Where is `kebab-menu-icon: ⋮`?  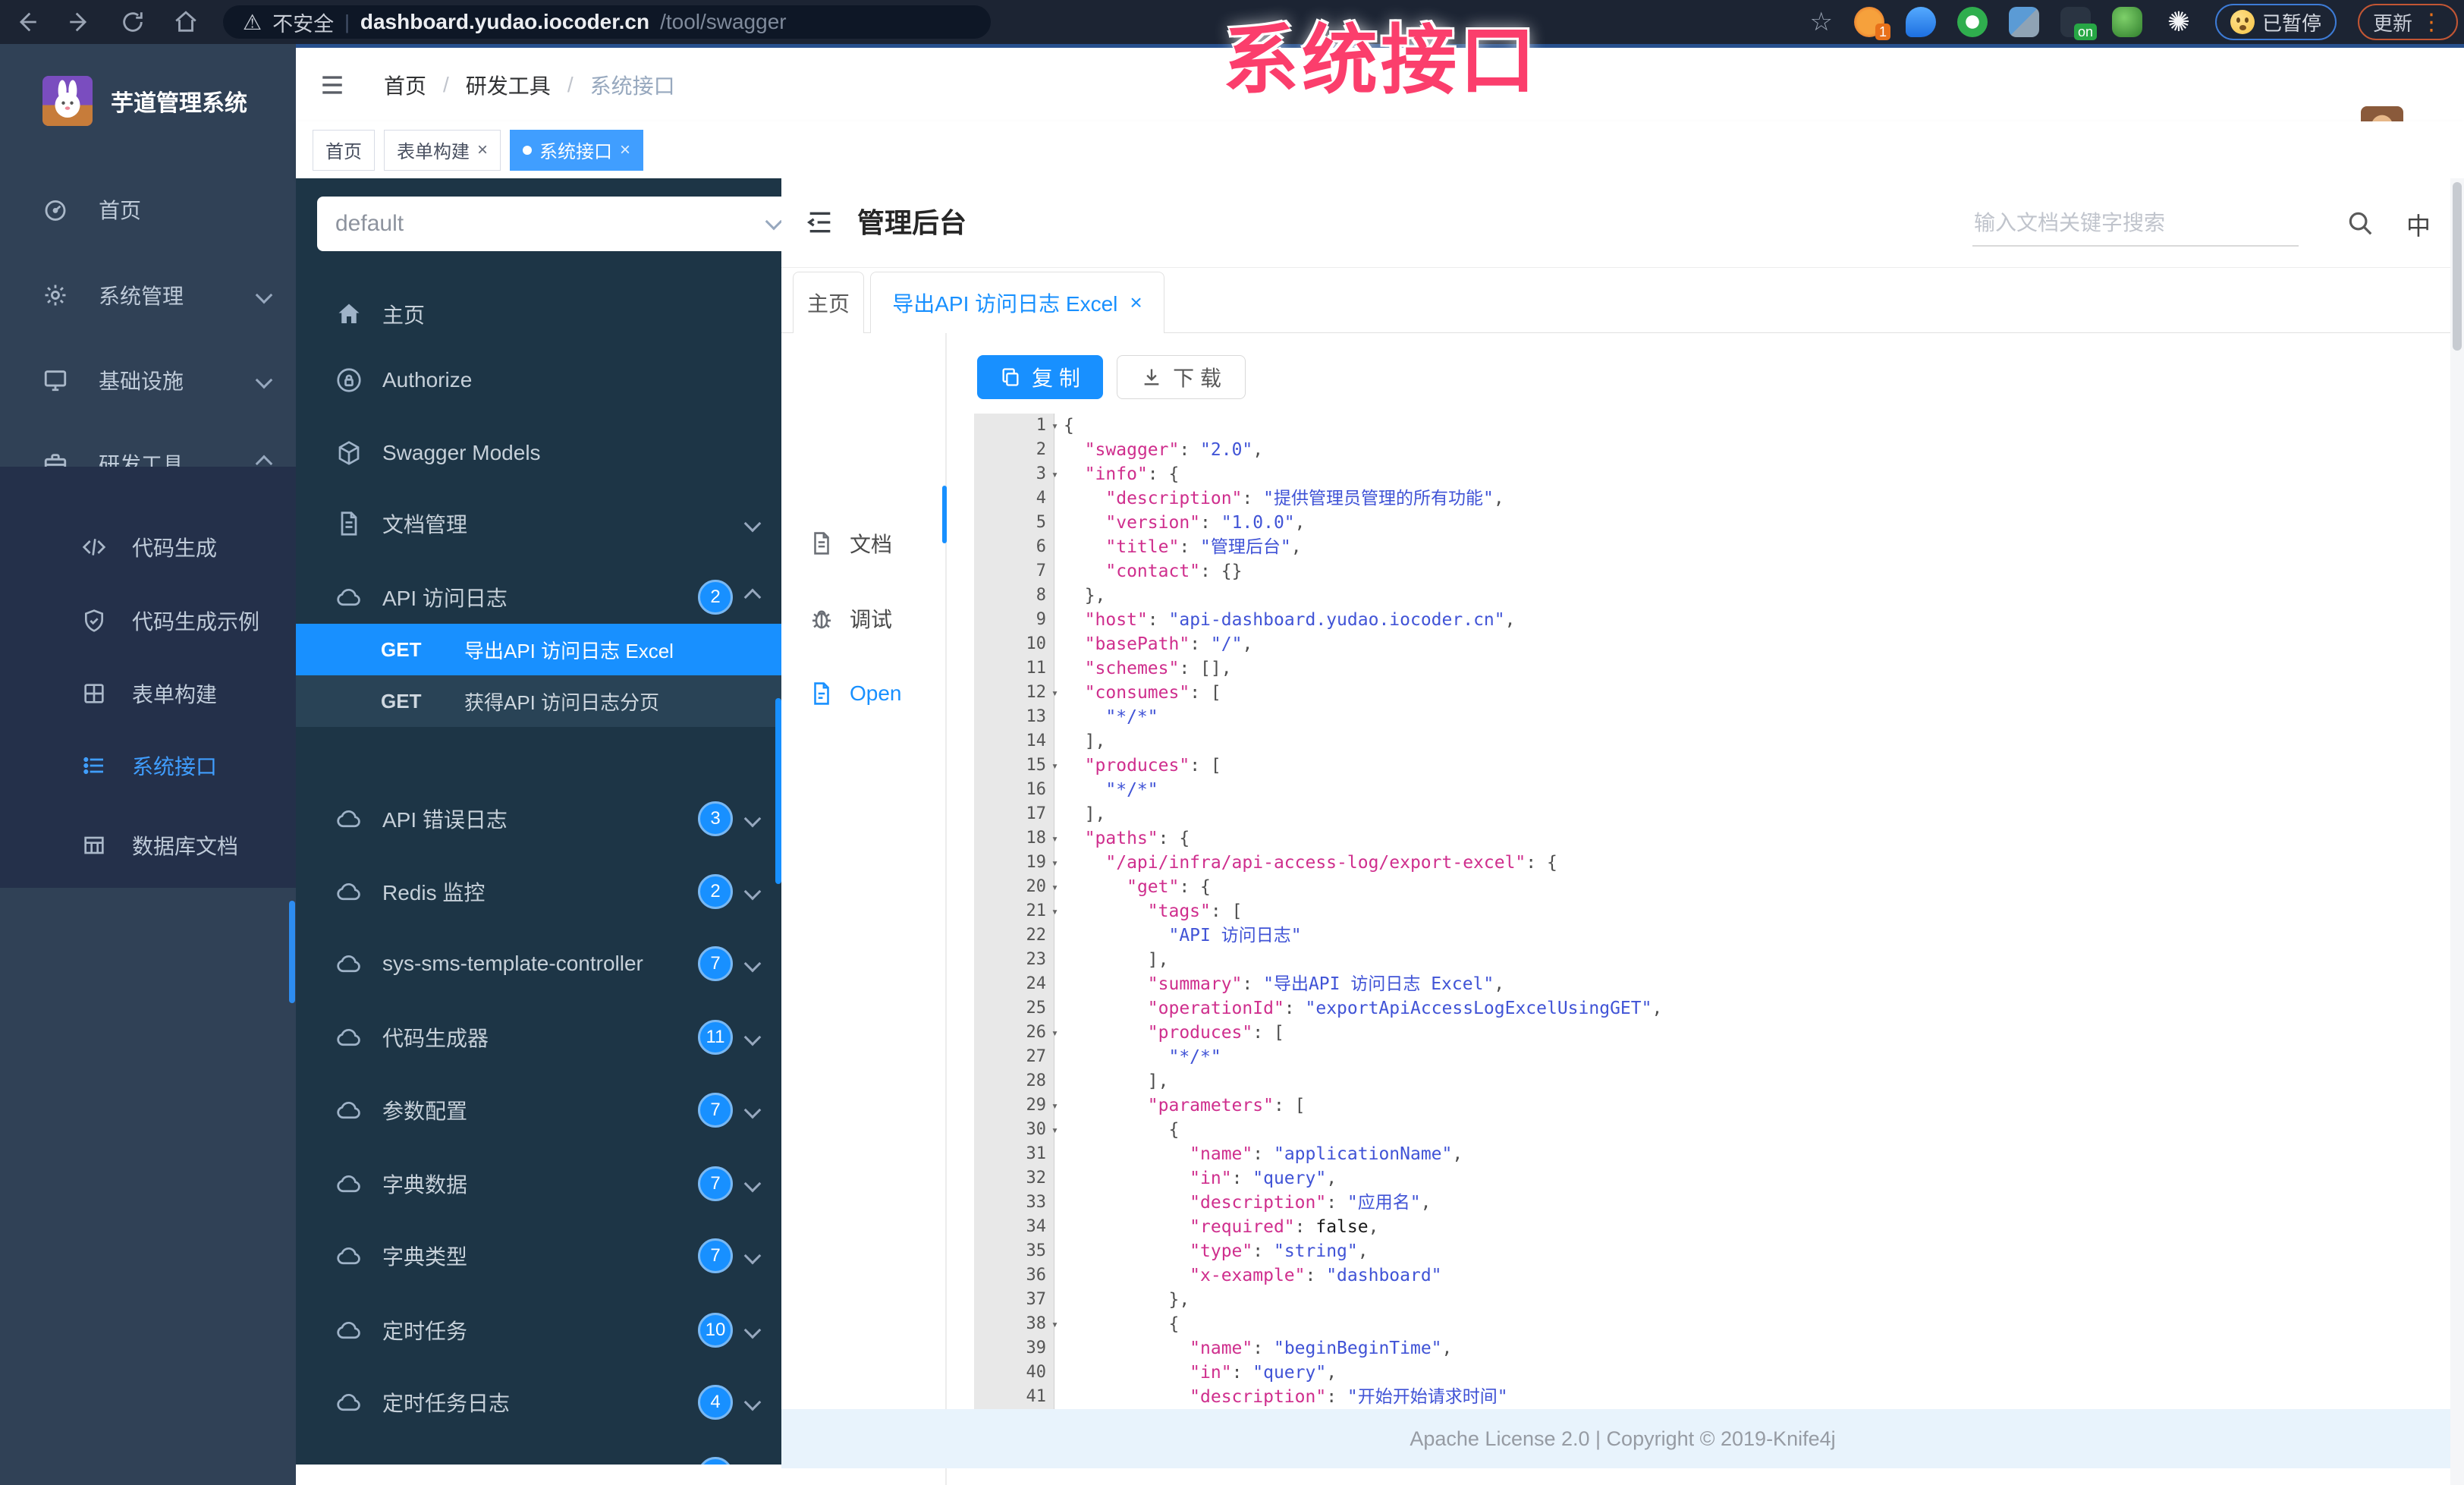
kebab-menu-icon: ⋮ is located at coordinates (2431, 22).